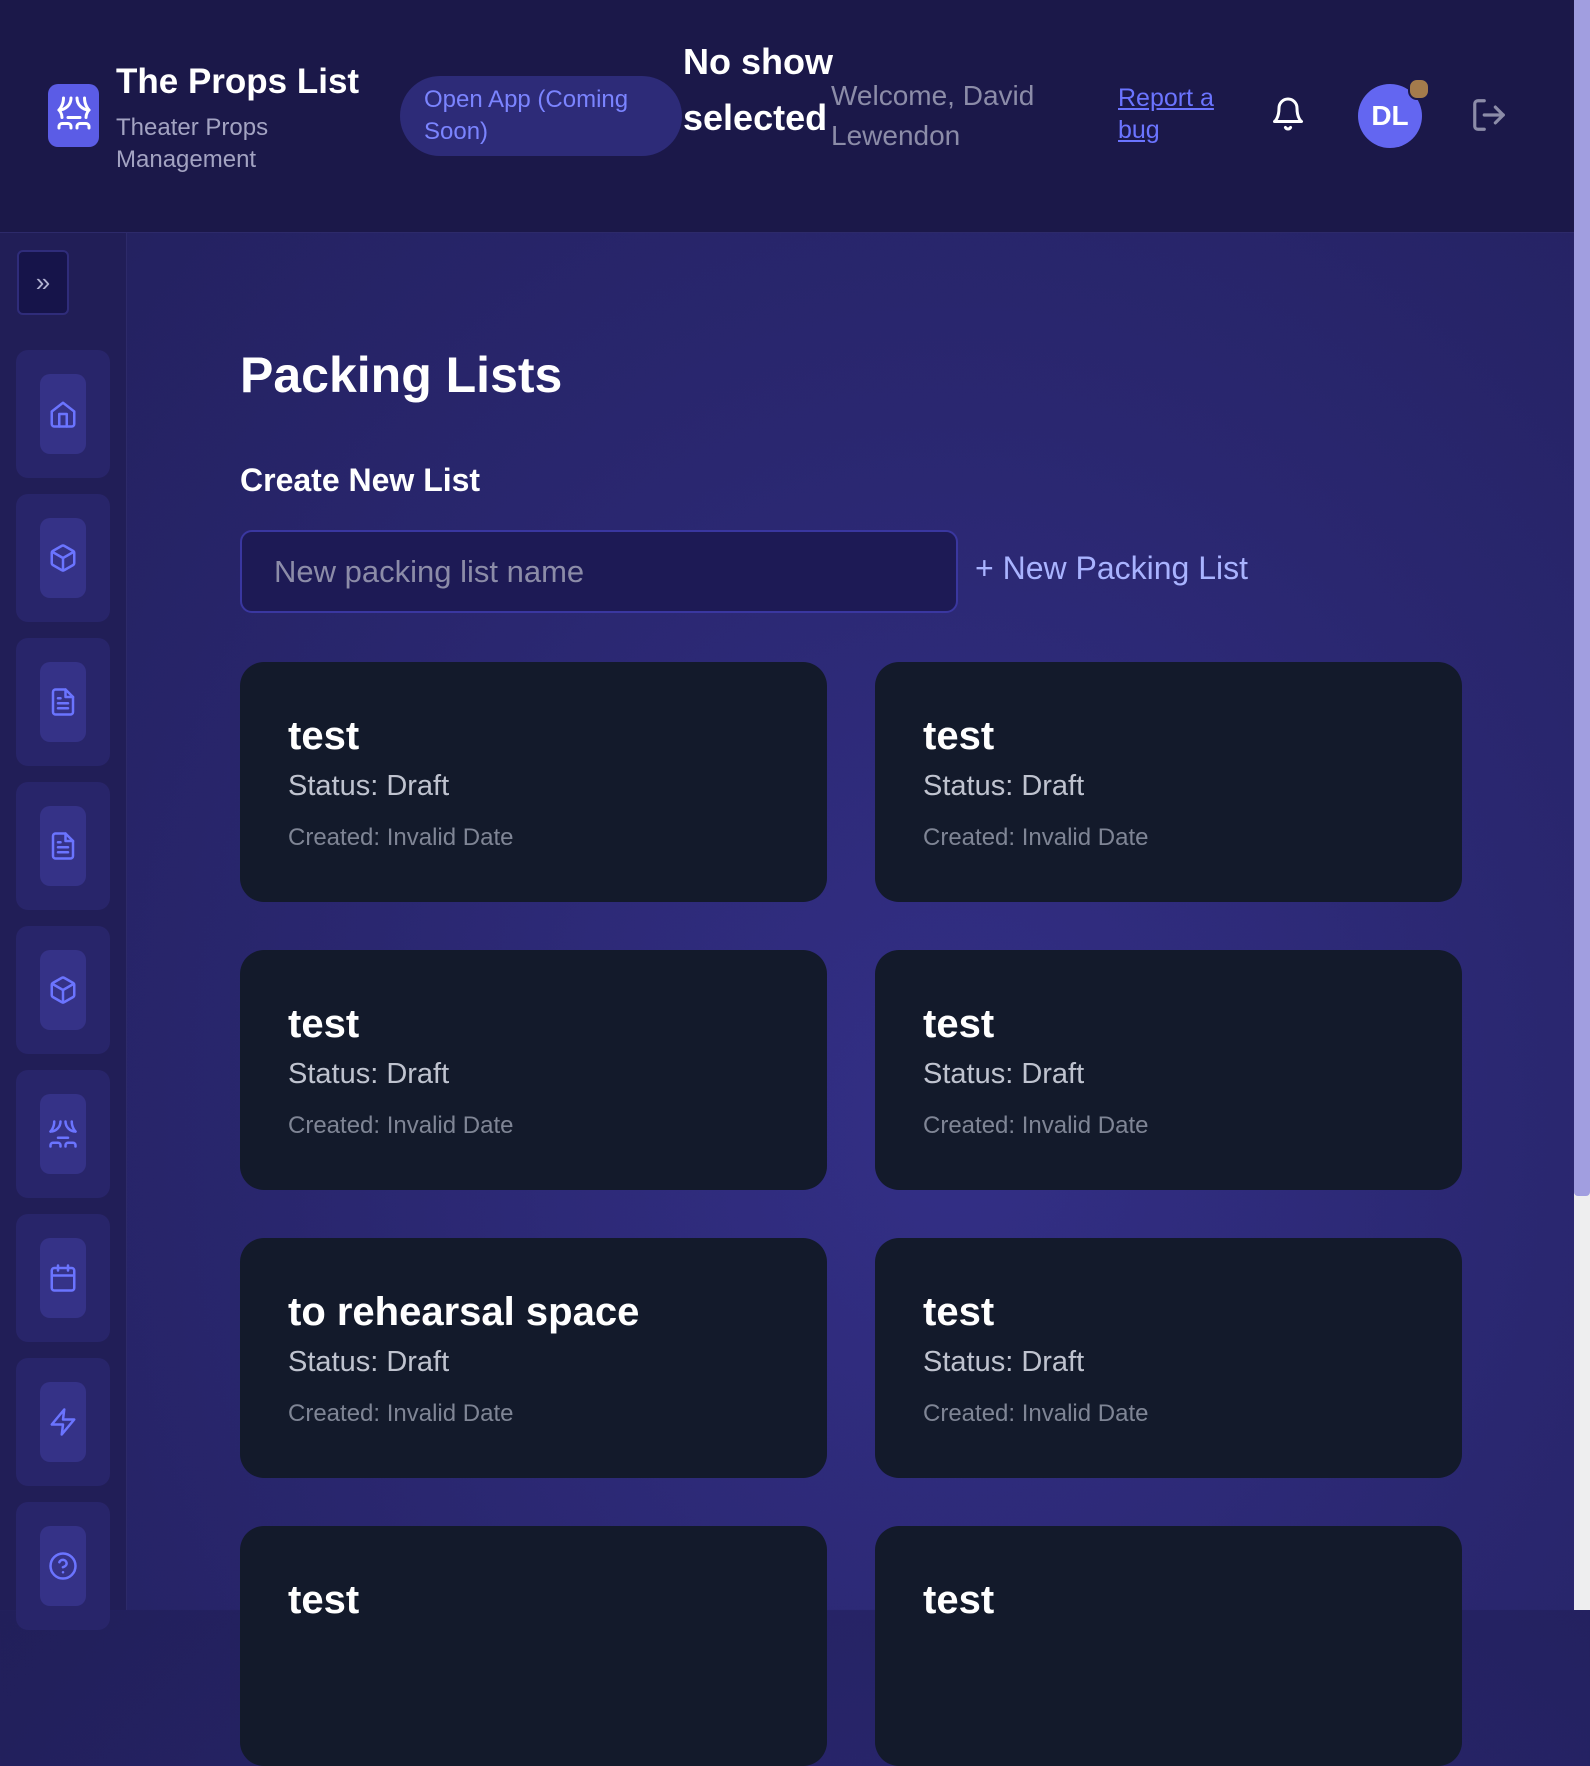 This screenshot has width=1590, height=1766. I want to click on scrollbar-thumb, so click(1582, 598).